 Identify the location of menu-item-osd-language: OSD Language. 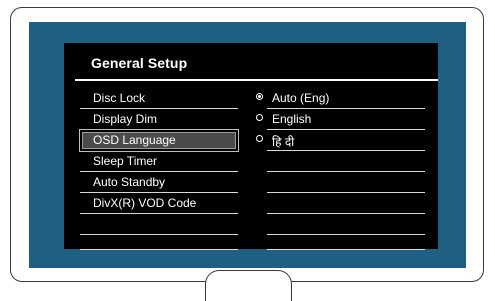
(159, 140).